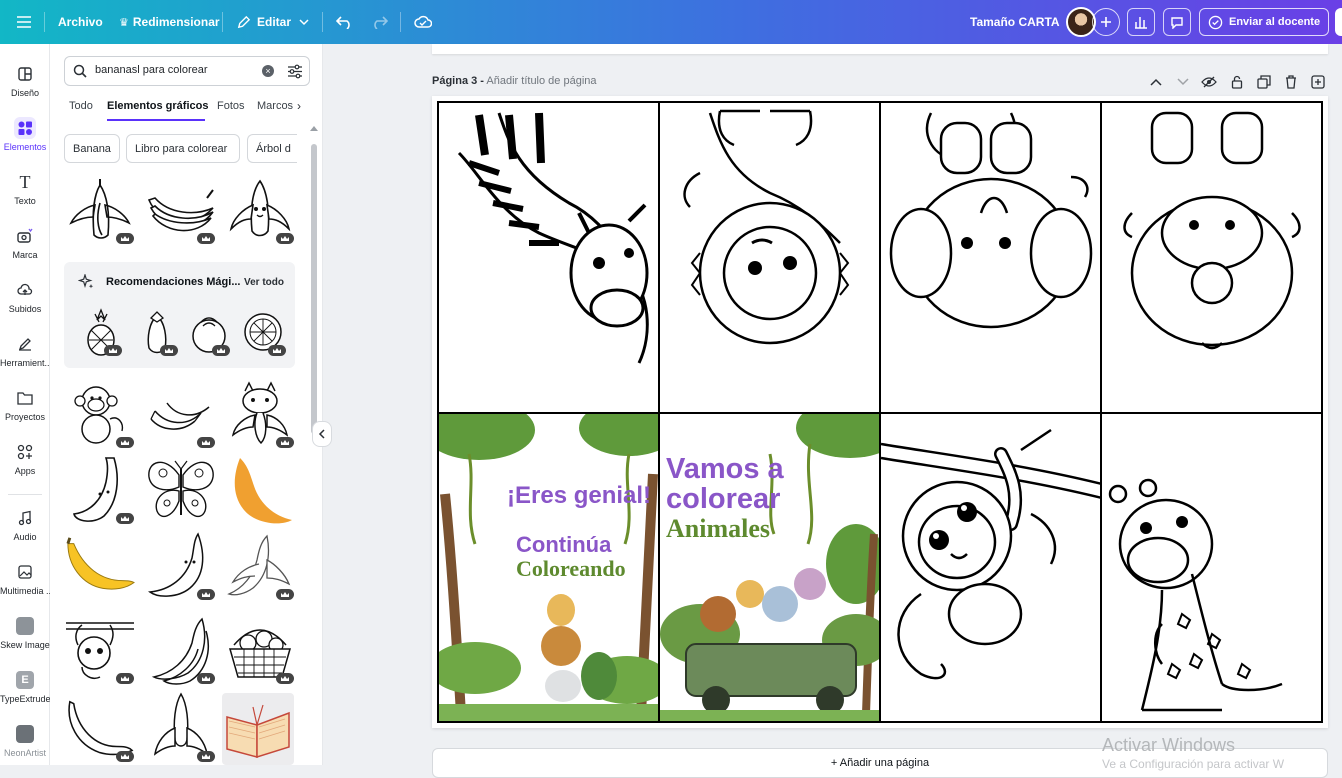 The width and height of the screenshot is (1342, 778). What do you see at coordinates (880, 49) in the screenshot?
I see `previous-page-bottom` at bounding box center [880, 49].